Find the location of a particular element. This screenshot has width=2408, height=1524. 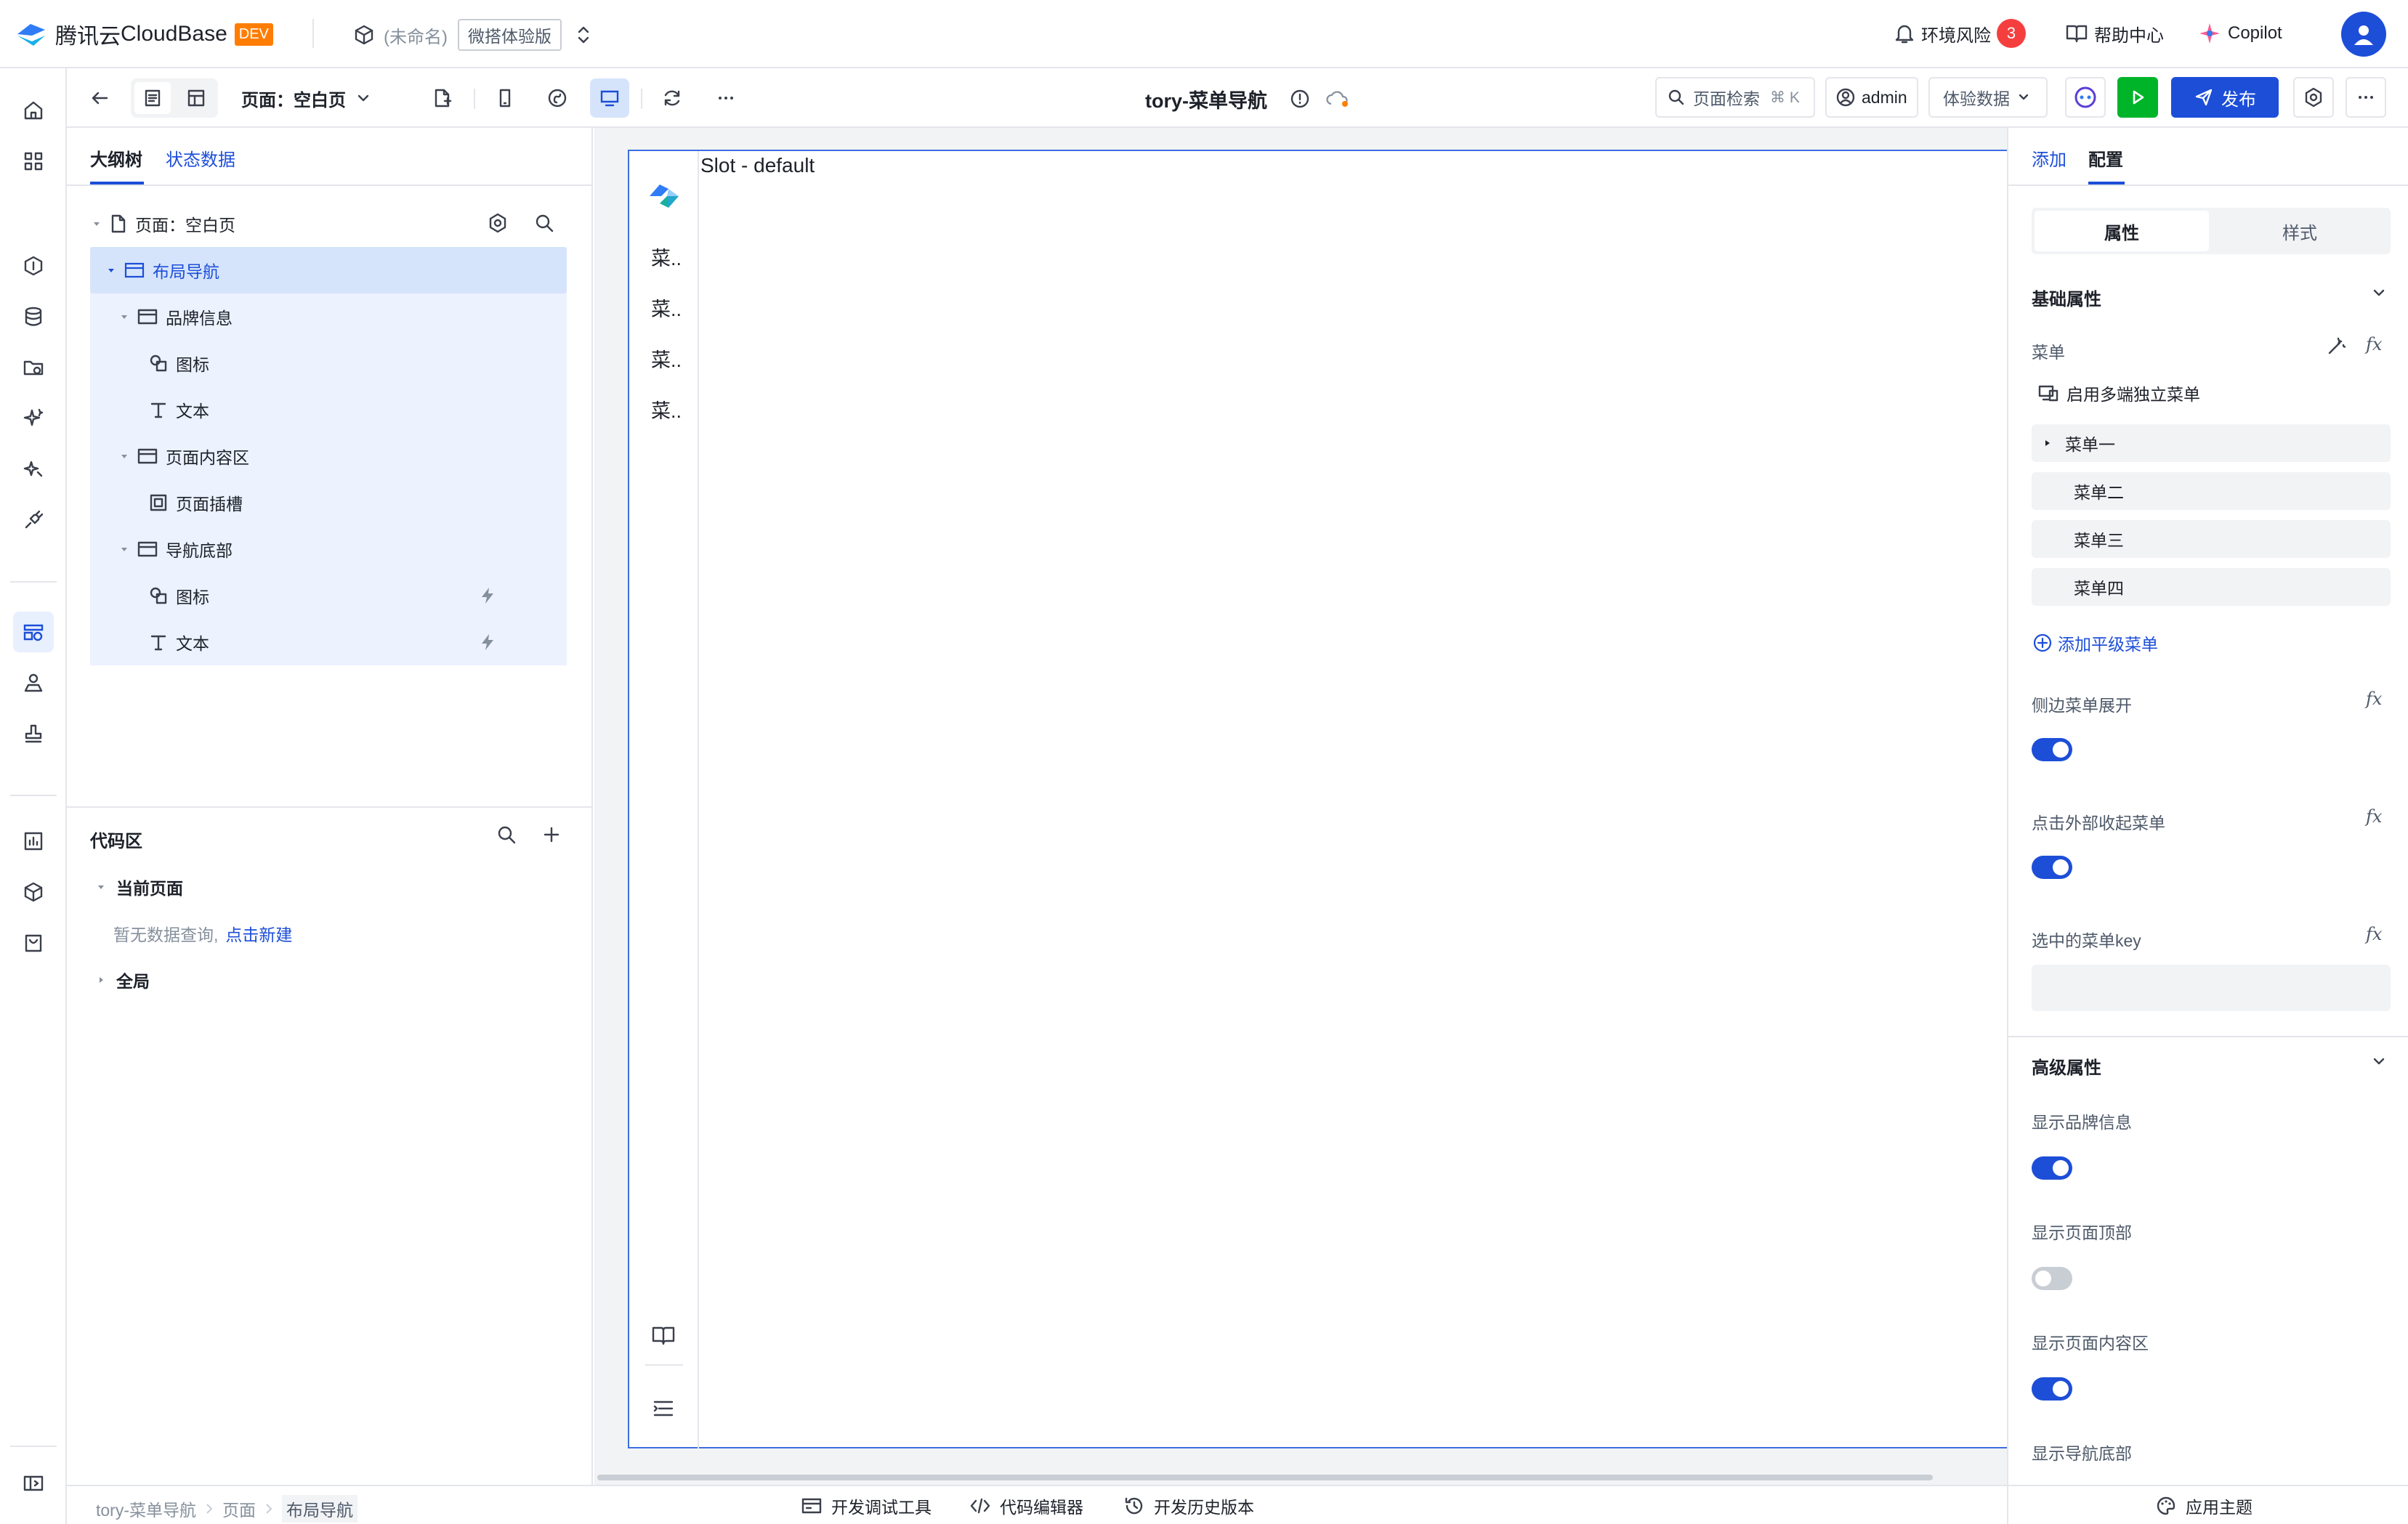

tree-node-layout-nav: 布局导航 is located at coordinates (328, 270).